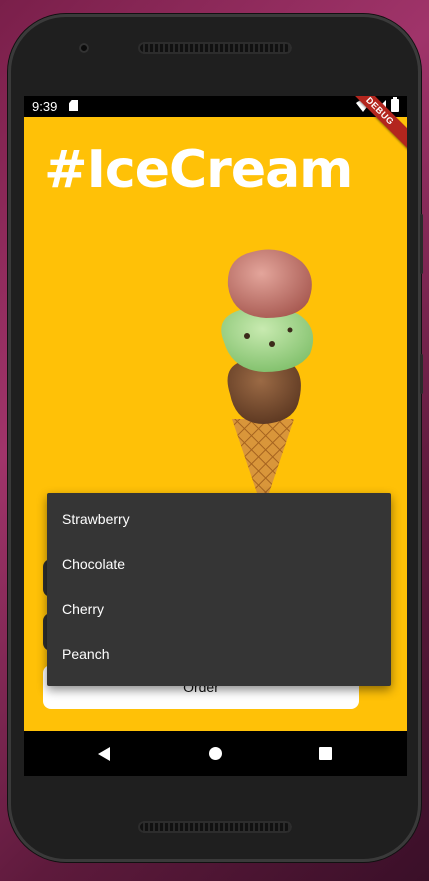 The image size is (429, 881). I want to click on status-time: 9:39, so click(45, 106).